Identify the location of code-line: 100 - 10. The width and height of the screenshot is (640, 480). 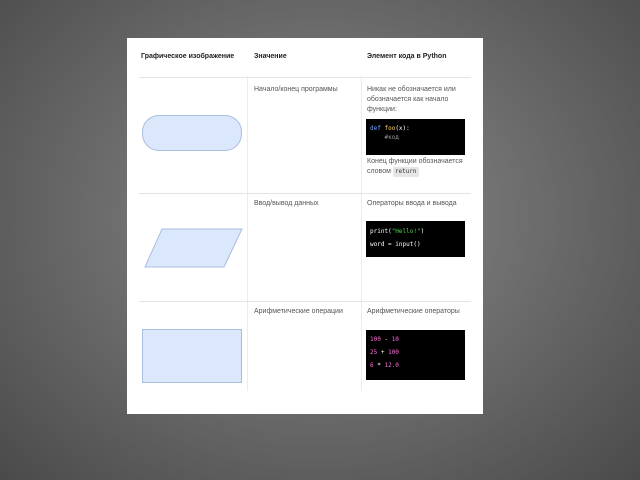
(415, 339).